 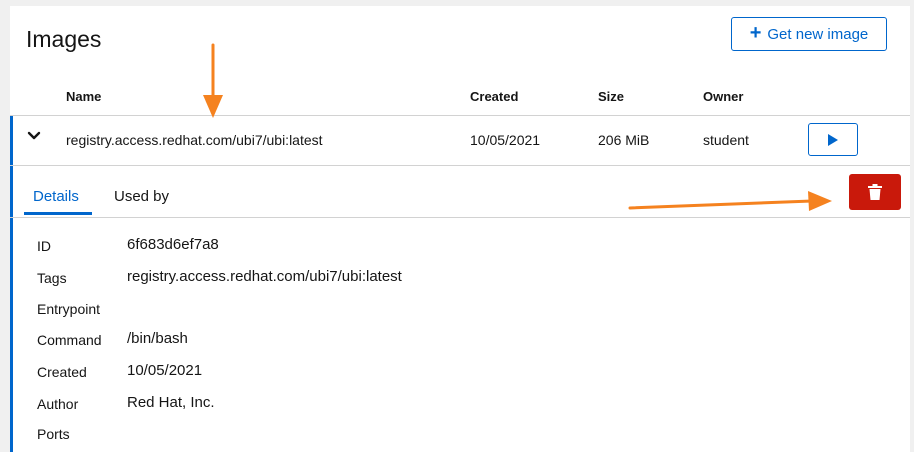 I want to click on detail-label-command: Command, so click(x=69, y=340).